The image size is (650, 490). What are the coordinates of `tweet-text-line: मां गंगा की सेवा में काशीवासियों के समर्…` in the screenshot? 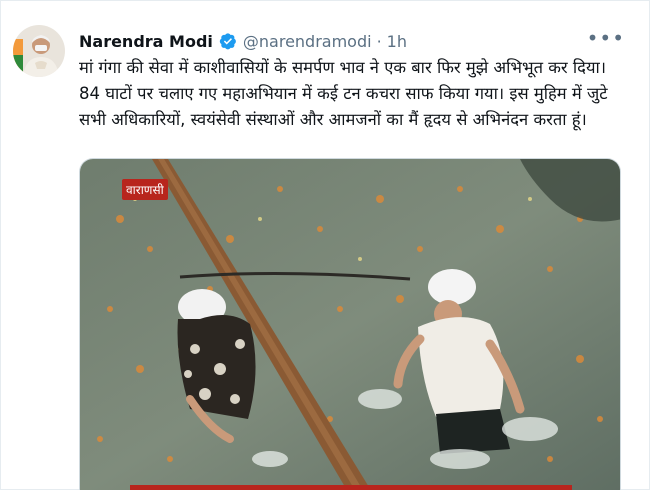 It's located at (343, 67).